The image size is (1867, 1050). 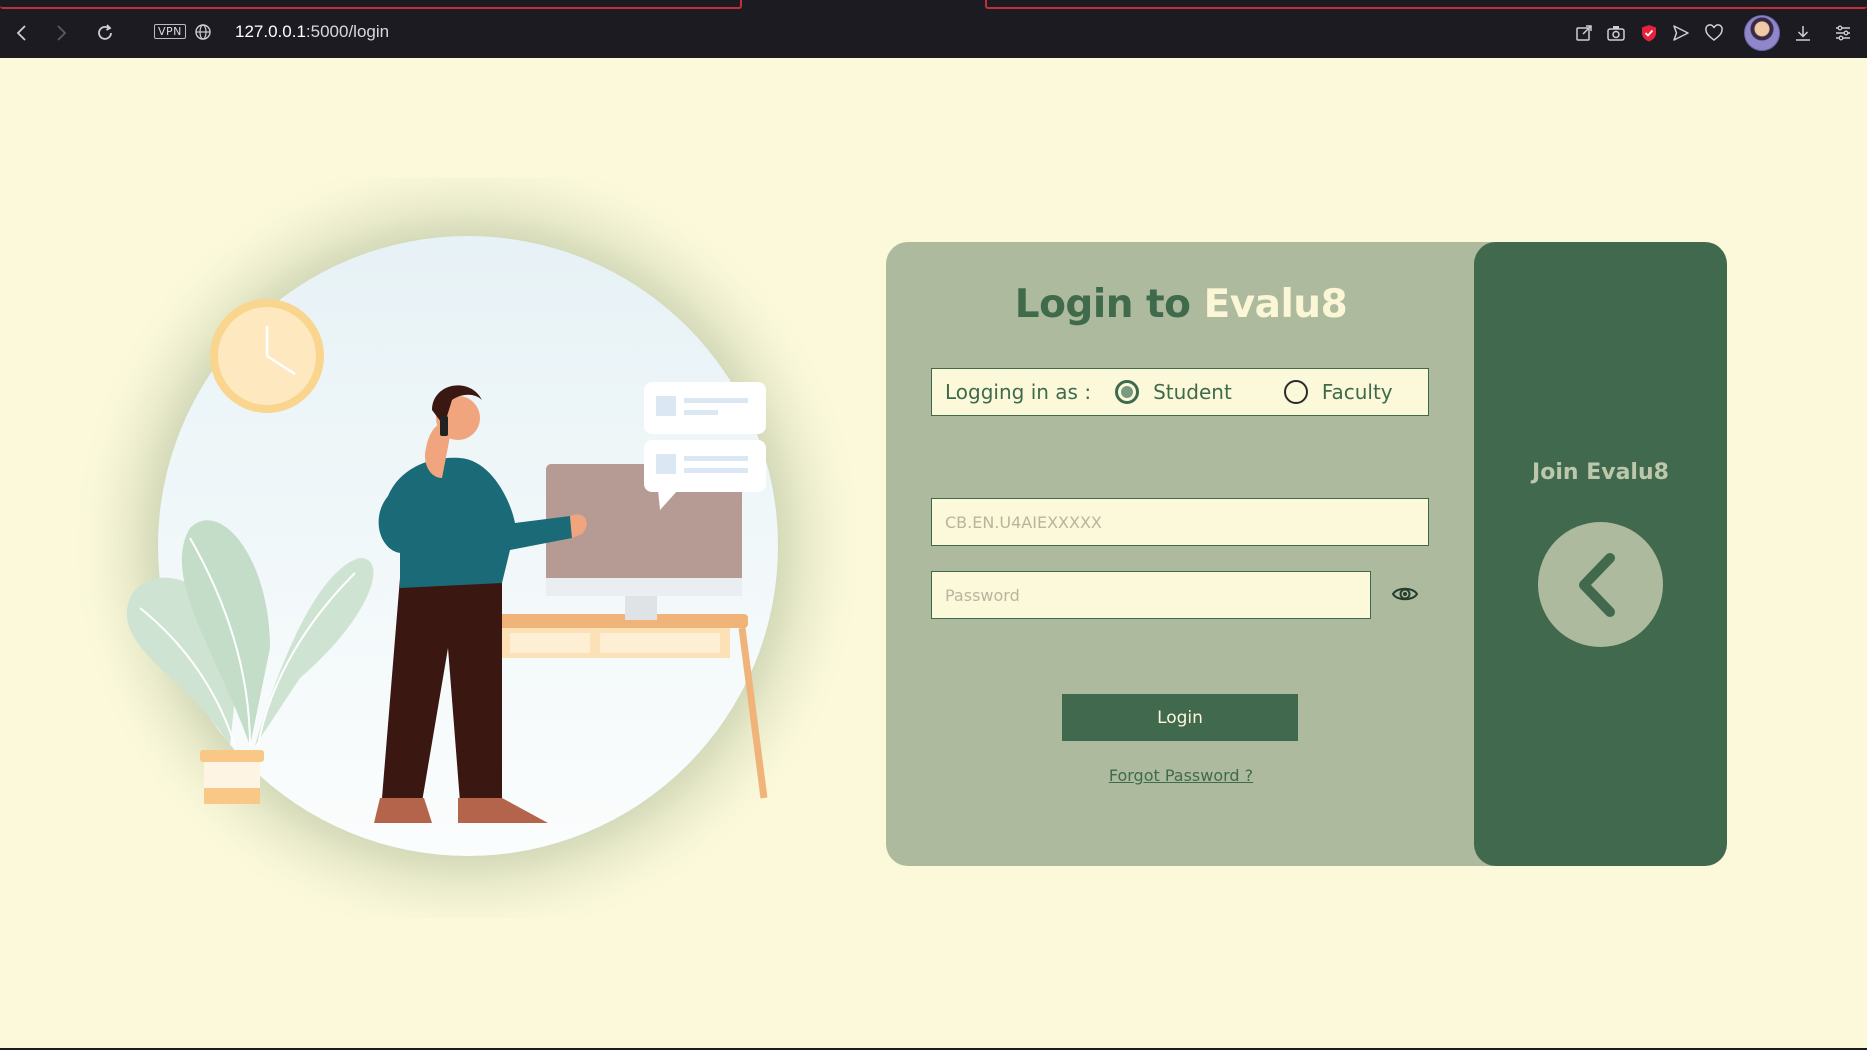 I want to click on profile-avatar, so click(x=1762, y=33).